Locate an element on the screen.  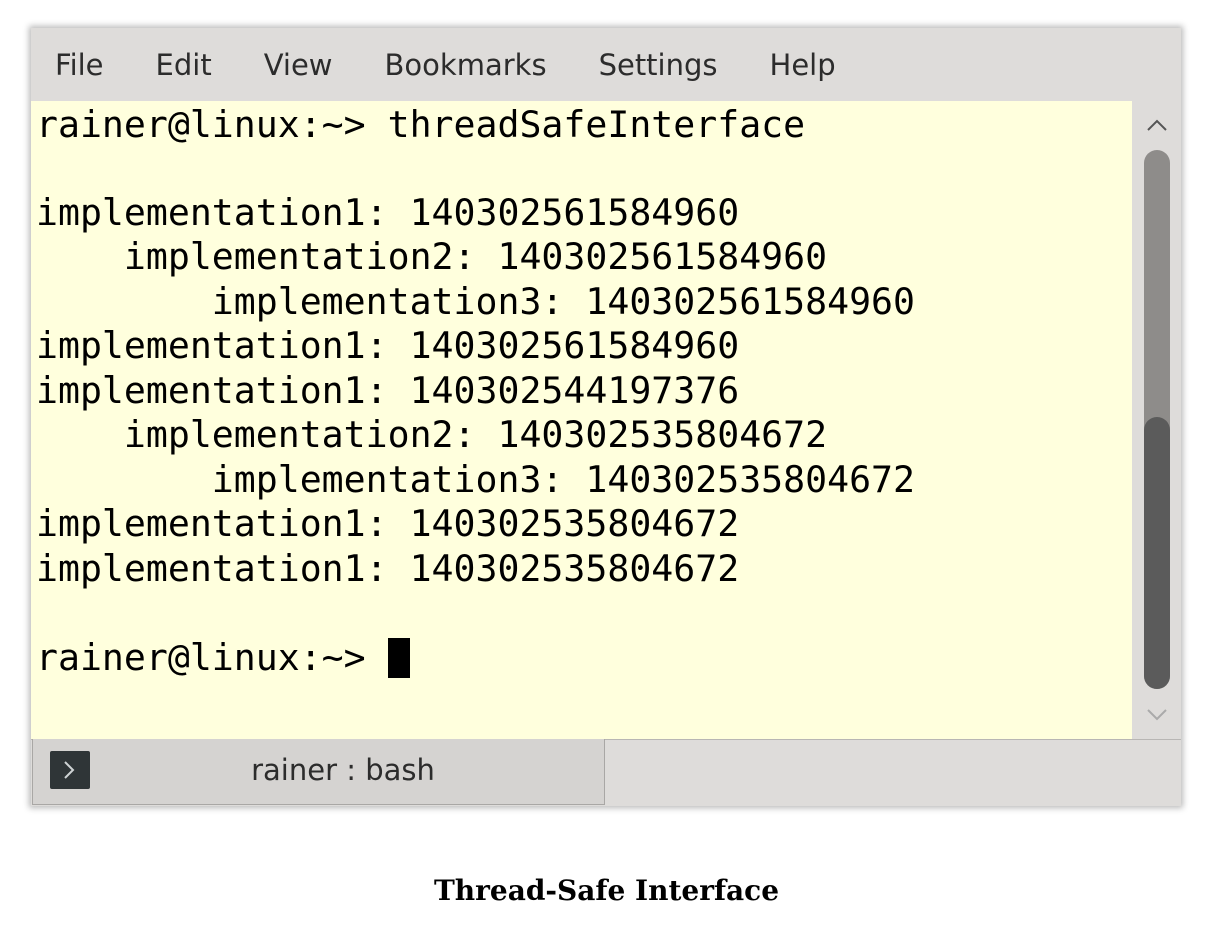
terminal-prompt-line: rainer@linux:~> is located at coordinates (223, 658).